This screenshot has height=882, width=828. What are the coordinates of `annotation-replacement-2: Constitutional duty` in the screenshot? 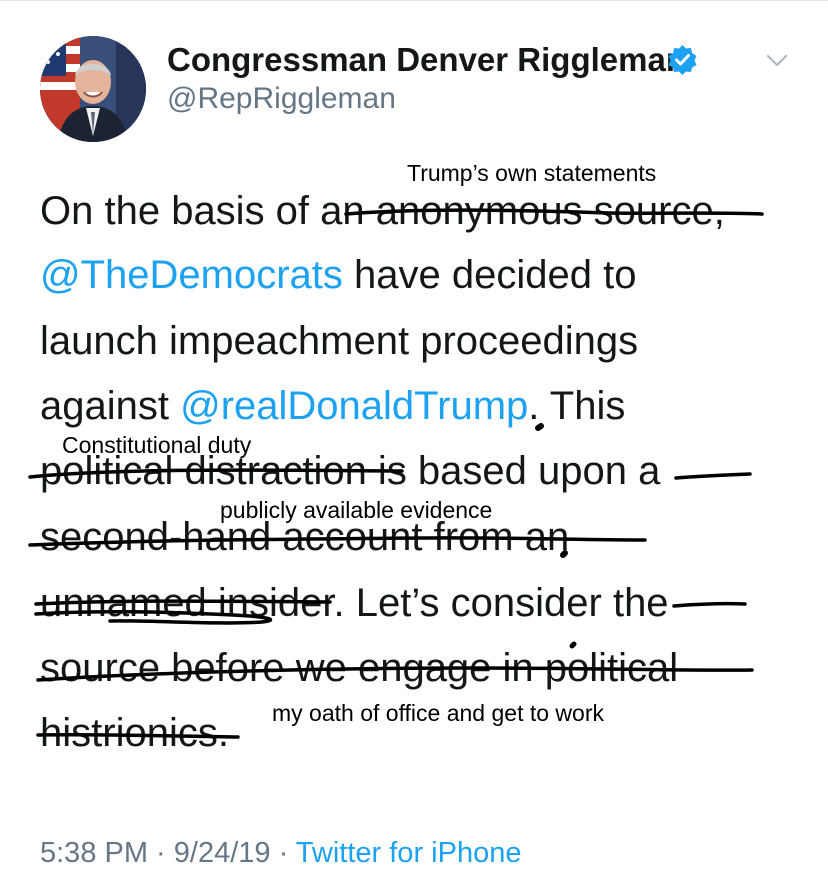 It's located at (157, 445).